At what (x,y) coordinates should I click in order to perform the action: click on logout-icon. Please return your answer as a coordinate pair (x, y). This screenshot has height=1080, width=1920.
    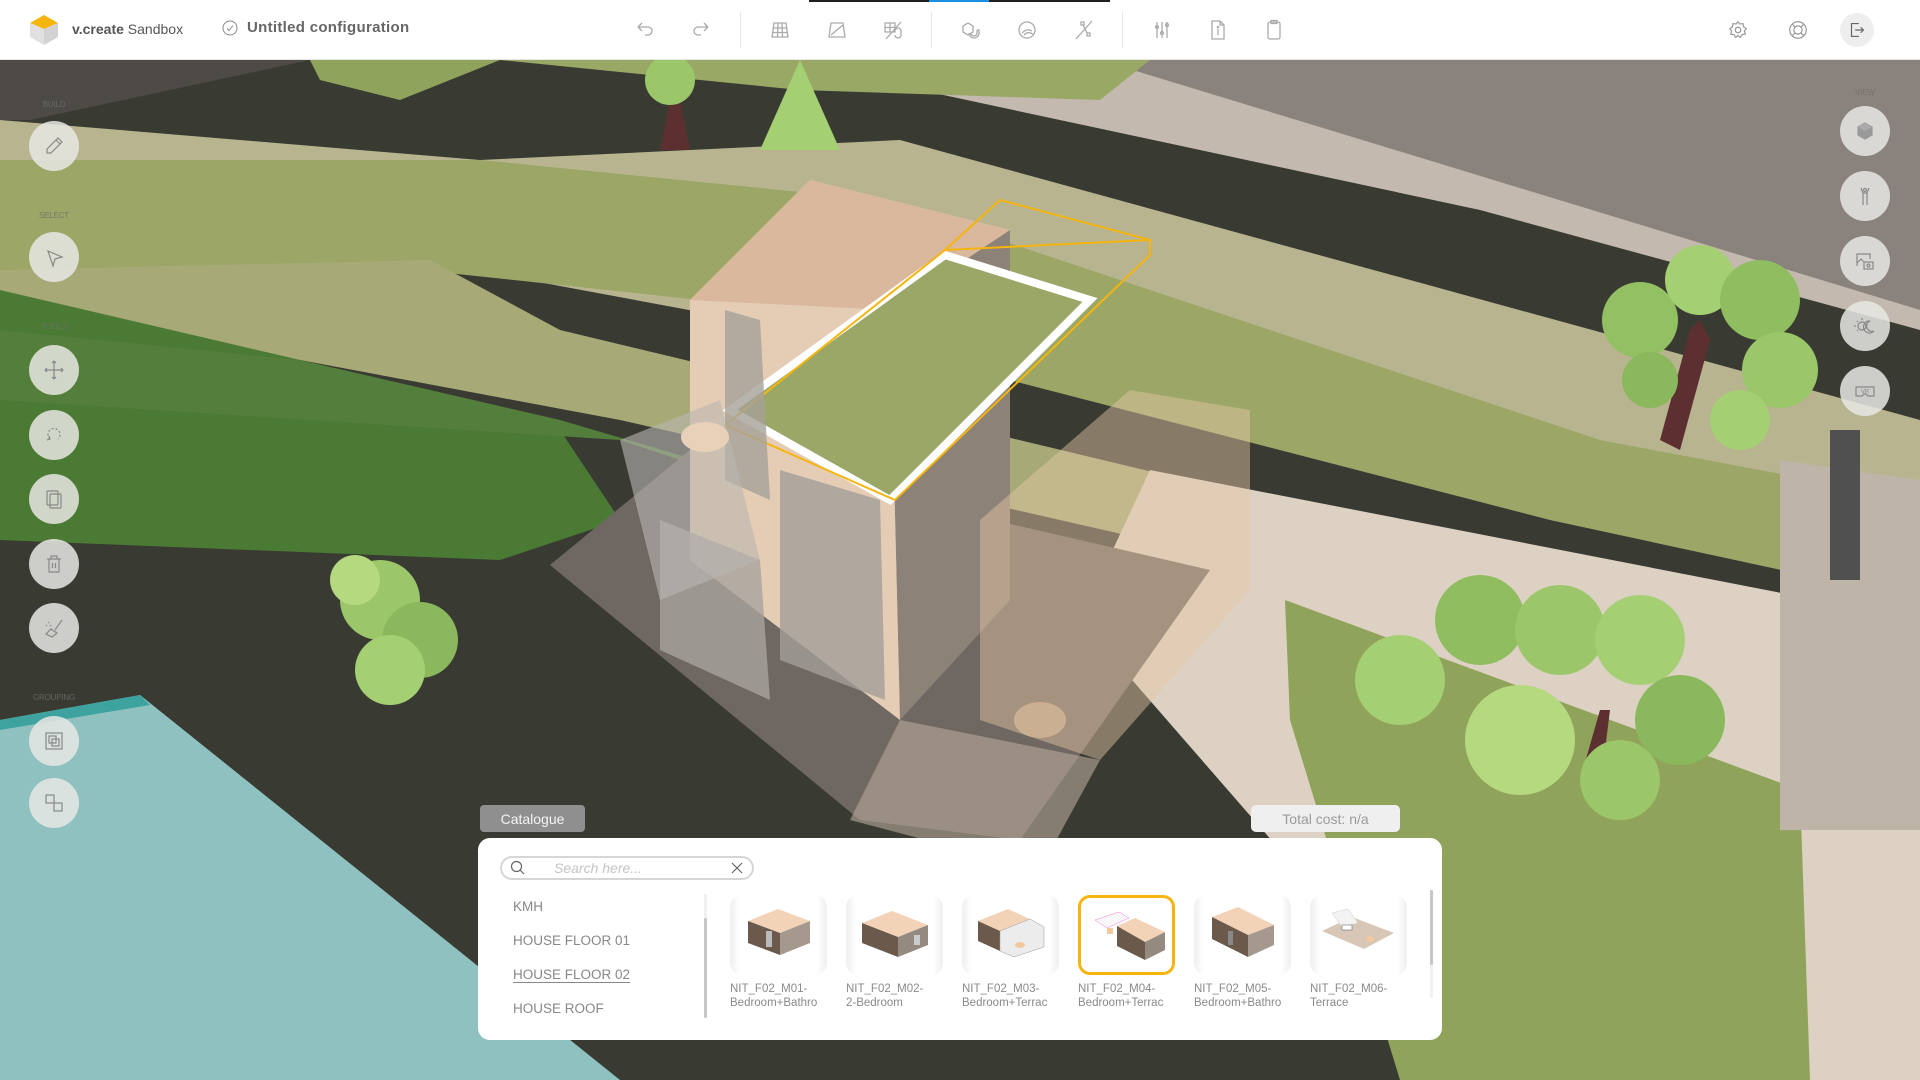
    Looking at the image, I should click on (1857, 30).